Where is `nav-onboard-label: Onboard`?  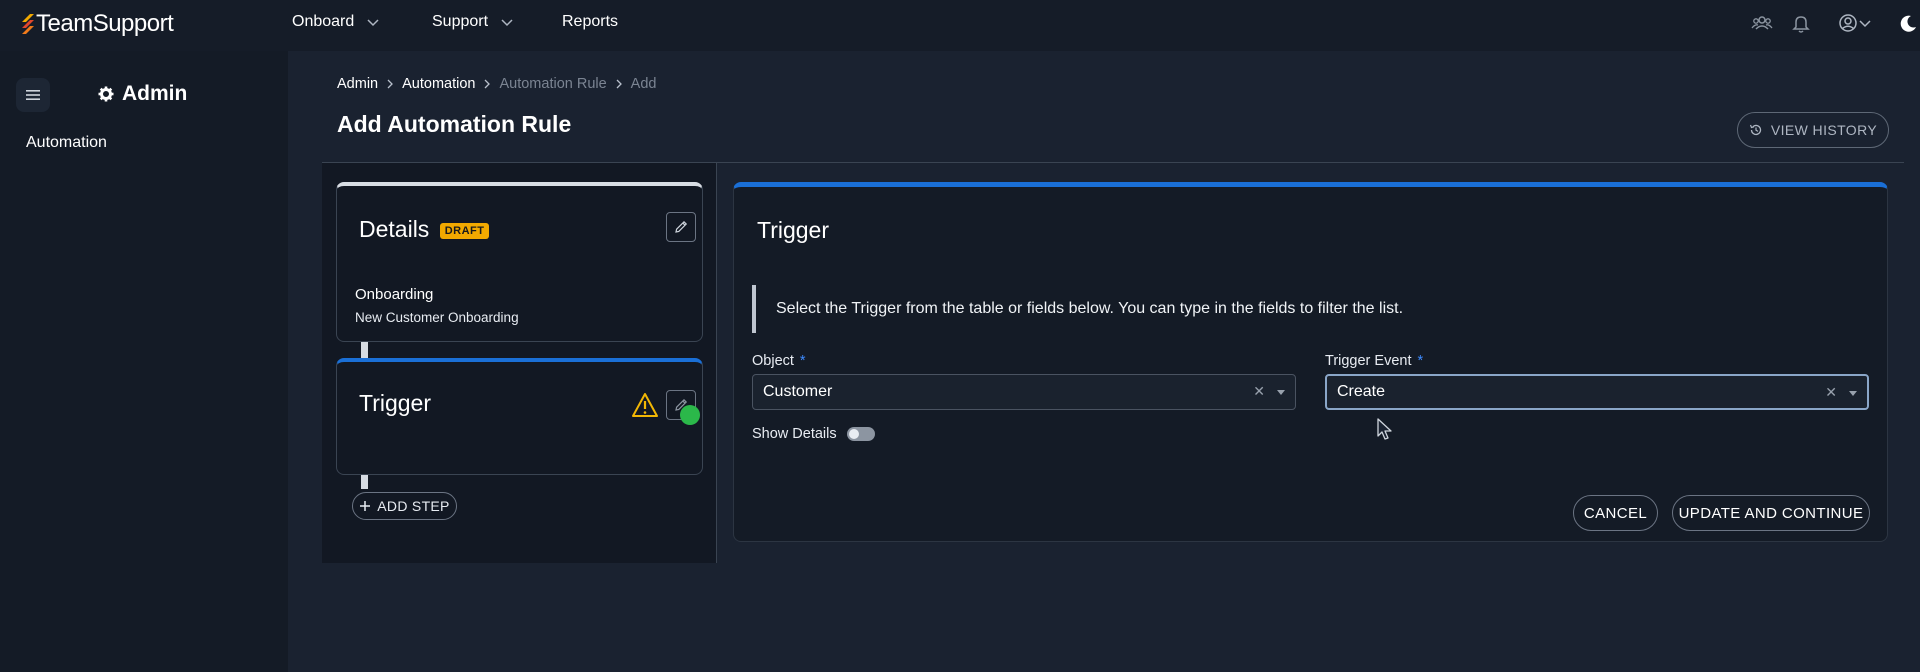 nav-onboard-label: Onboard is located at coordinates (323, 21).